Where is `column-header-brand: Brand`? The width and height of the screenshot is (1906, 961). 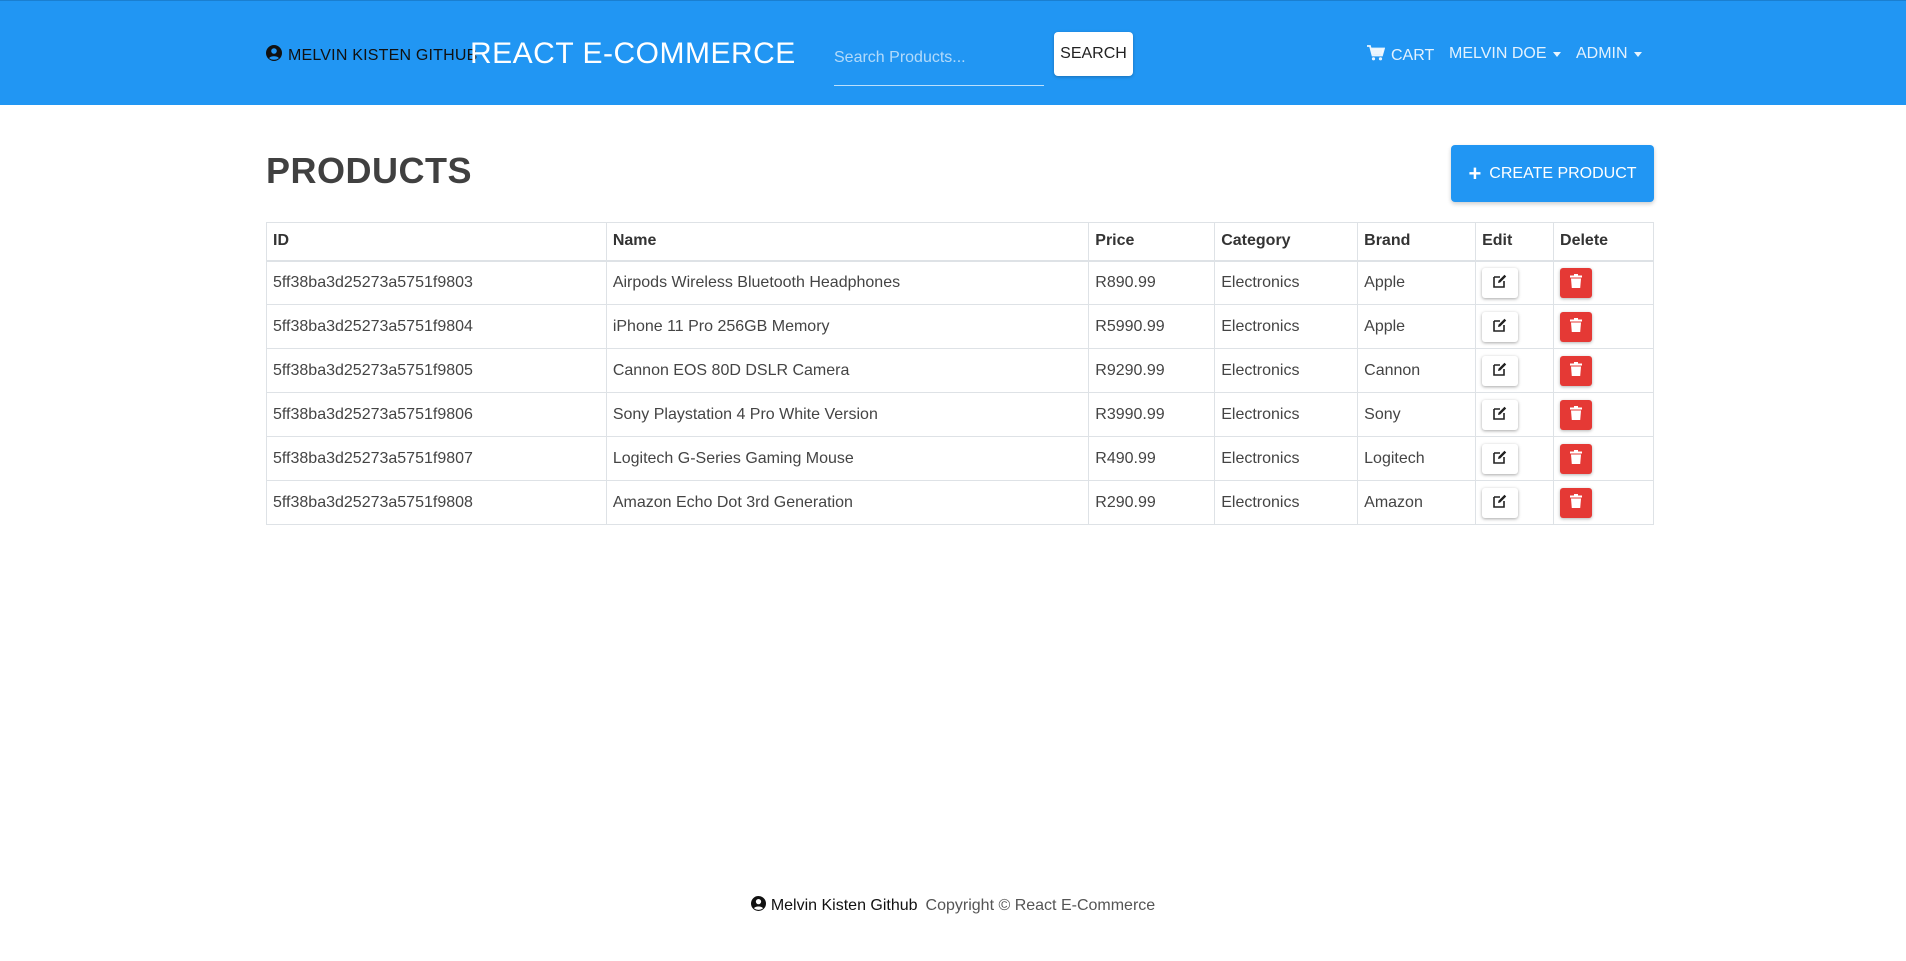 column-header-brand: Brand is located at coordinates (1417, 242).